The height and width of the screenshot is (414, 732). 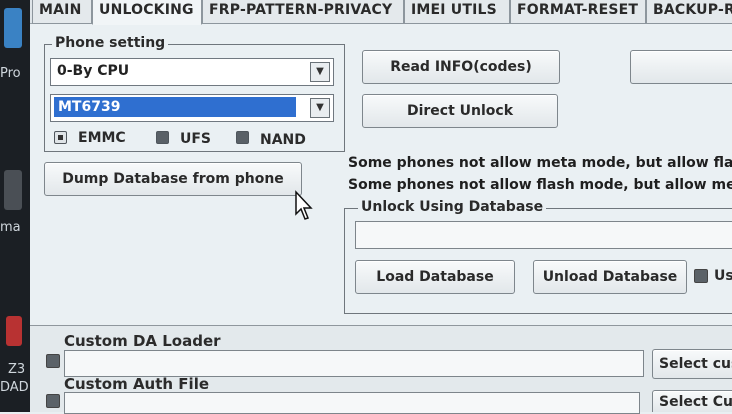 I want to click on tab-imei-utils: IMEI UTILS, so click(x=457, y=12).